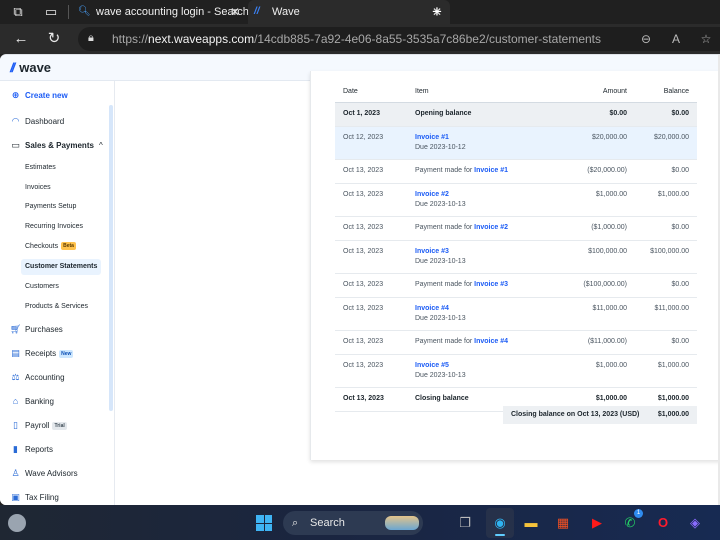  What do you see at coordinates (56, 307) in the screenshot?
I see `sidebar-sub-products-services: Products & Services` at bounding box center [56, 307].